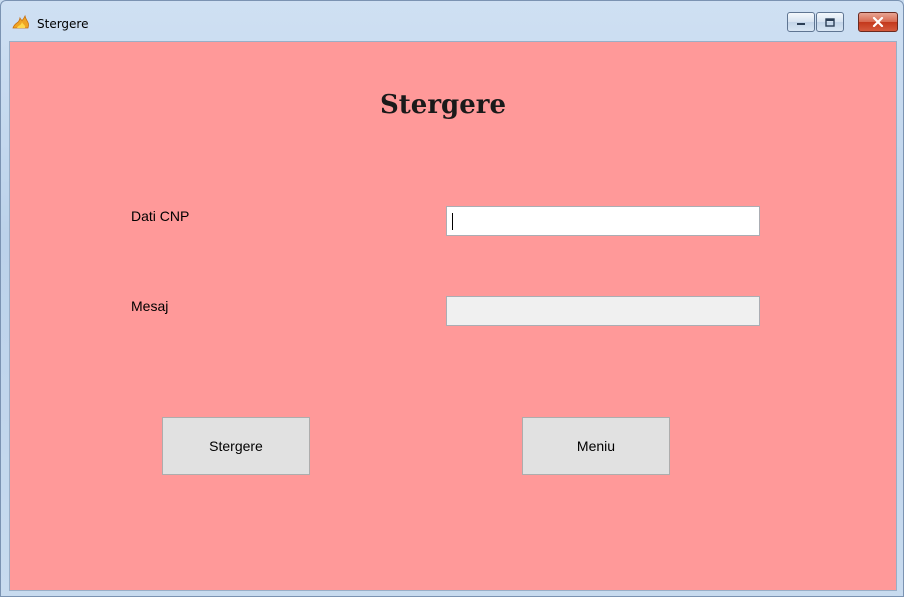  Describe the element at coordinates (236, 446) in the screenshot. I see `delete-button: Stergere` at that location.